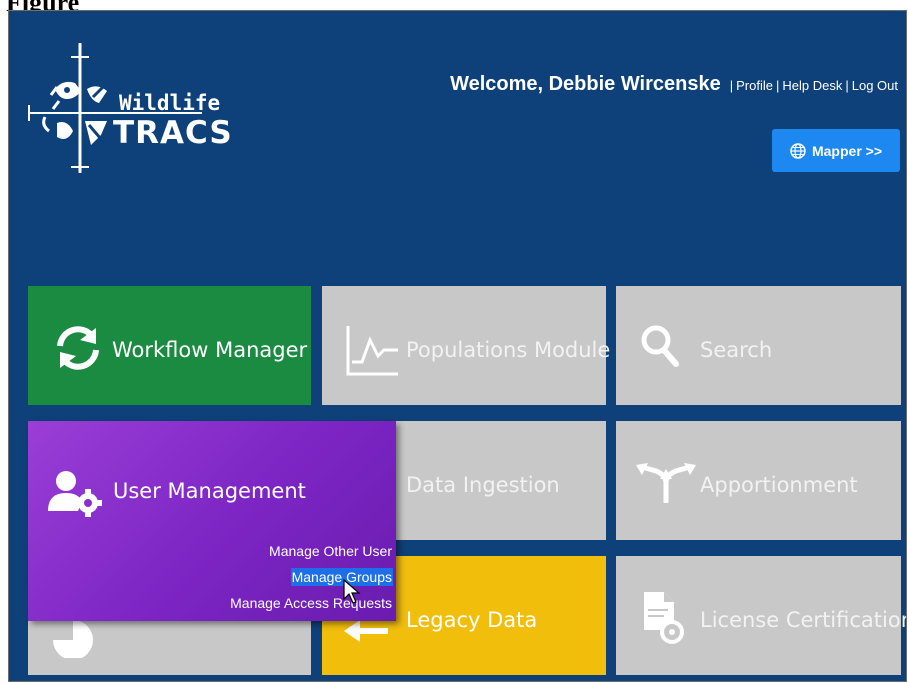  What do you see at coordinates (754, 85) in the screenshot?
I see `profile-link: Profile` at bounding box center [754, 85].